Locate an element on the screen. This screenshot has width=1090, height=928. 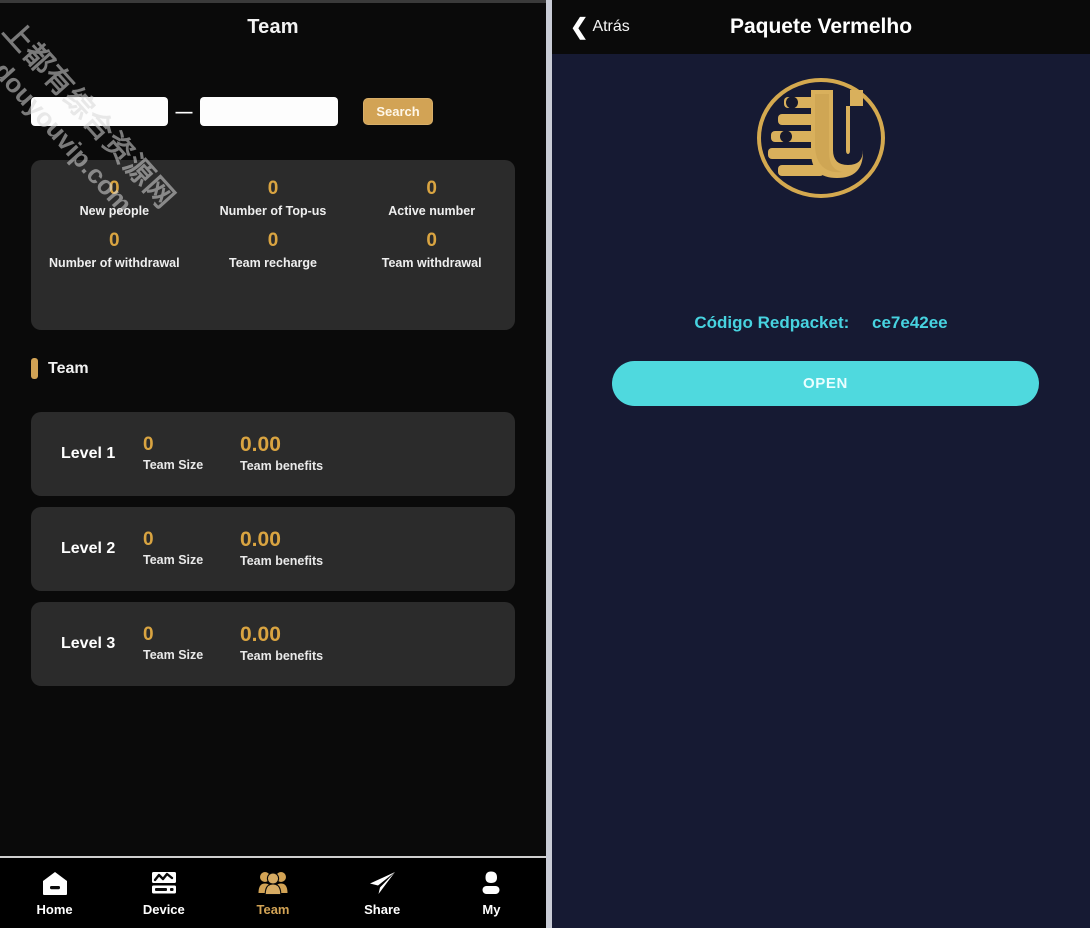
search-row: — Search is located at coordinates (251, 111).